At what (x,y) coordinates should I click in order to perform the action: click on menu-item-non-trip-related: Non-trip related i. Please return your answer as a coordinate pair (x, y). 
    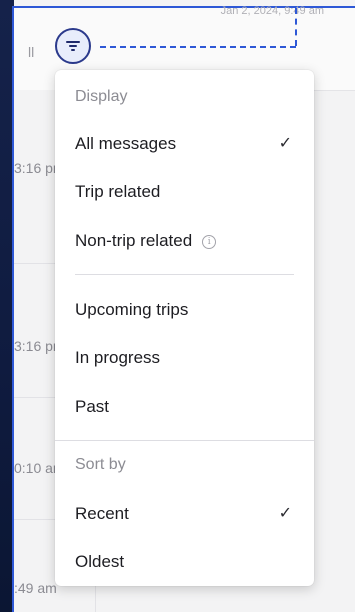
    Looking at the image, I should click on (184, 241).